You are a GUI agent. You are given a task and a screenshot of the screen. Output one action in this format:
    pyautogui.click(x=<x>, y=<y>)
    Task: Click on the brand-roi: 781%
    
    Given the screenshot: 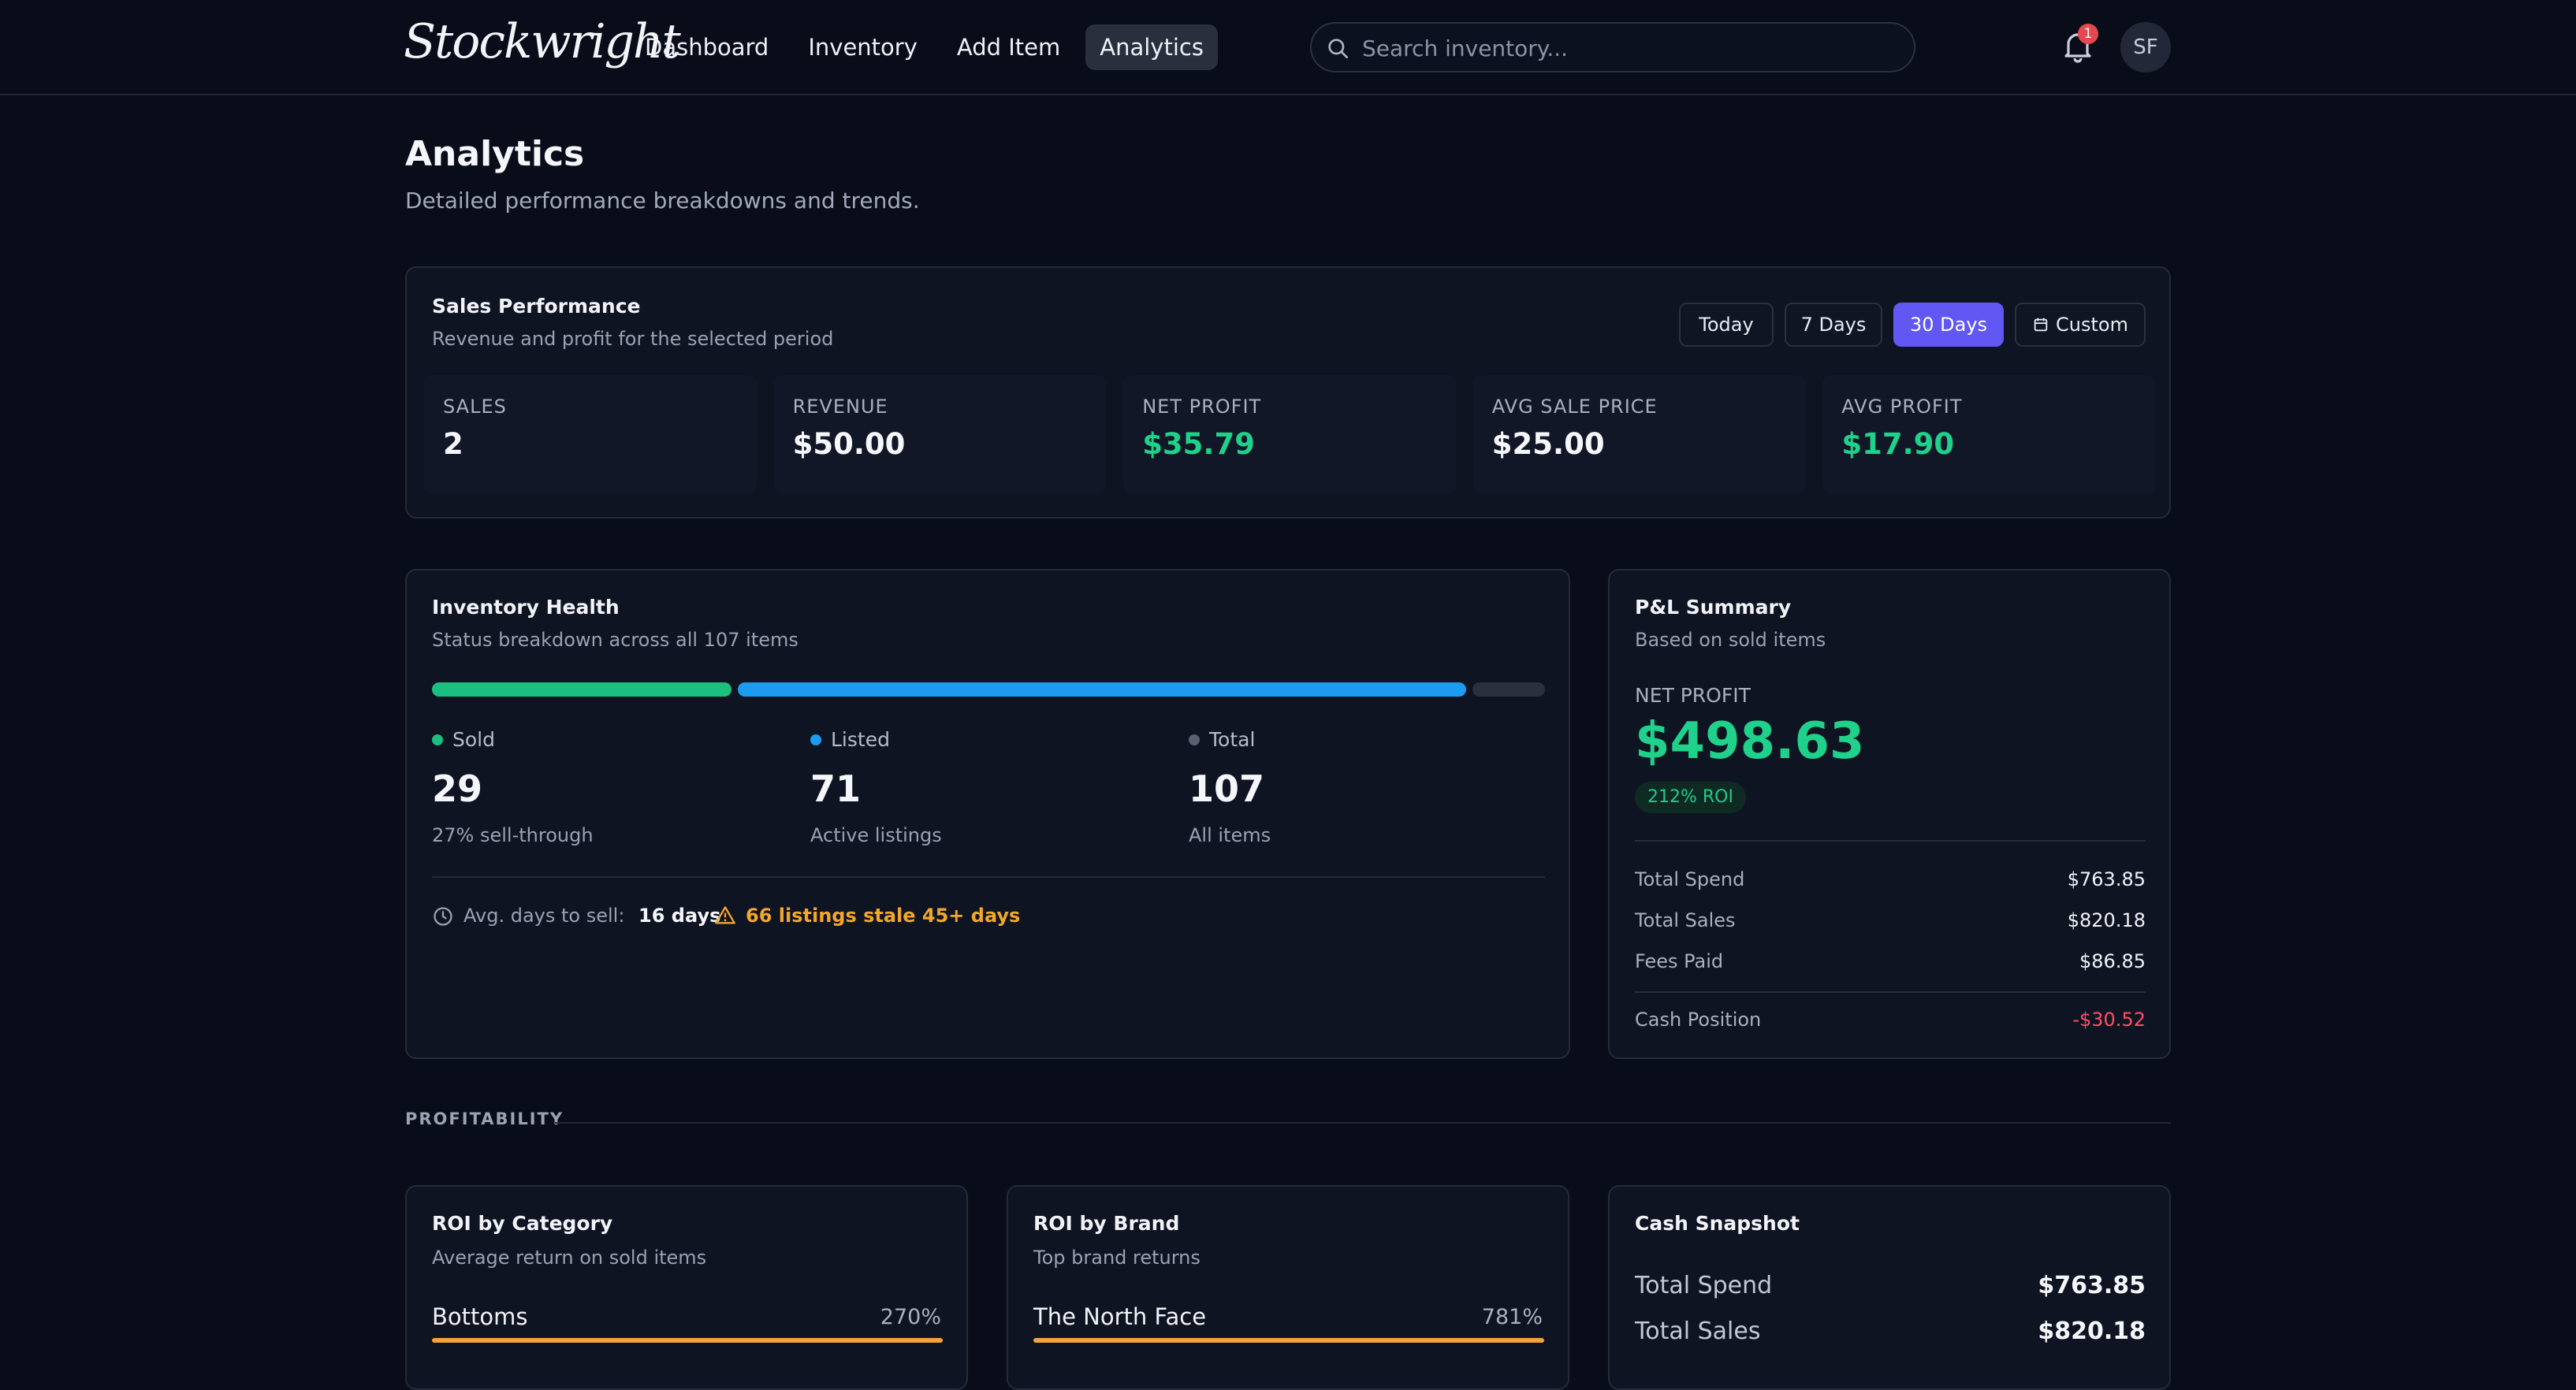 What is the action you would take?
    pyautogui.click(x=1512, y=1317)
    